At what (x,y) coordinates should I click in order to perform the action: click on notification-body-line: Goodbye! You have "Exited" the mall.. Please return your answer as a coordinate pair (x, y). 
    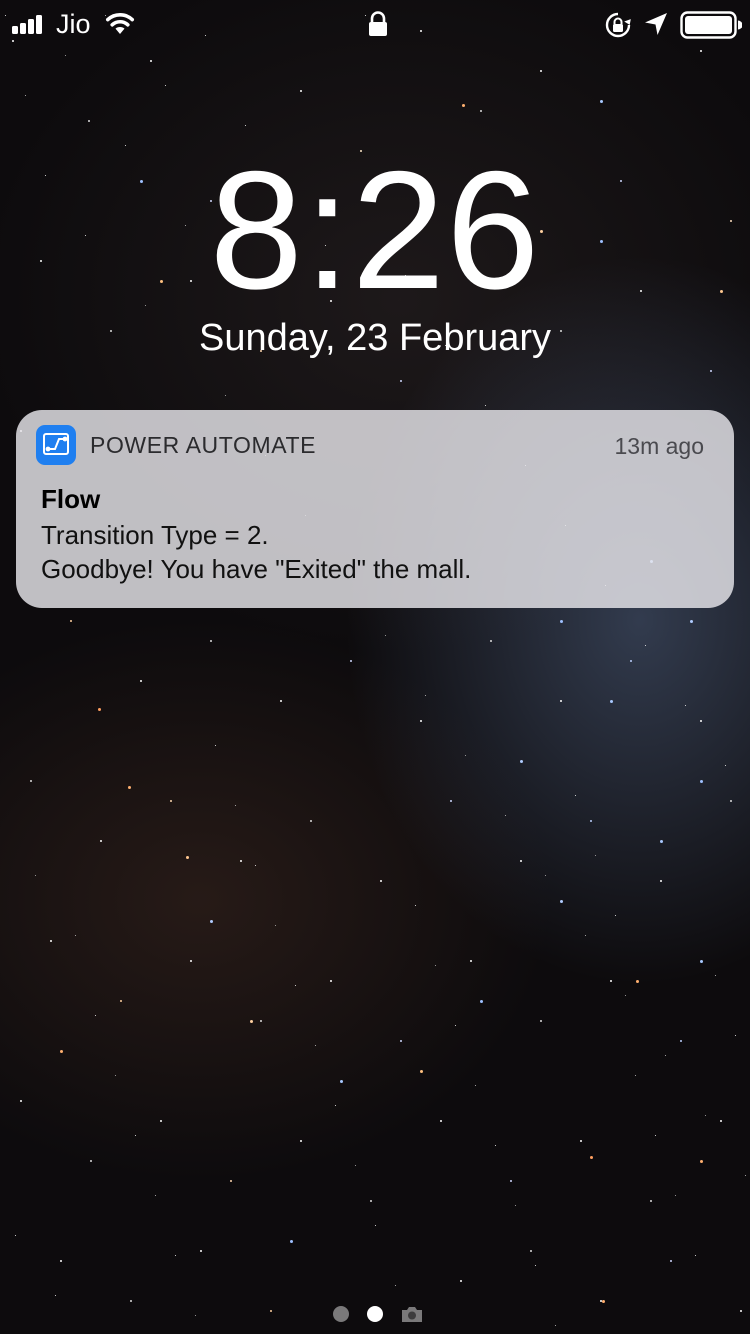
    Looking at the image, I should click on (256, 569).